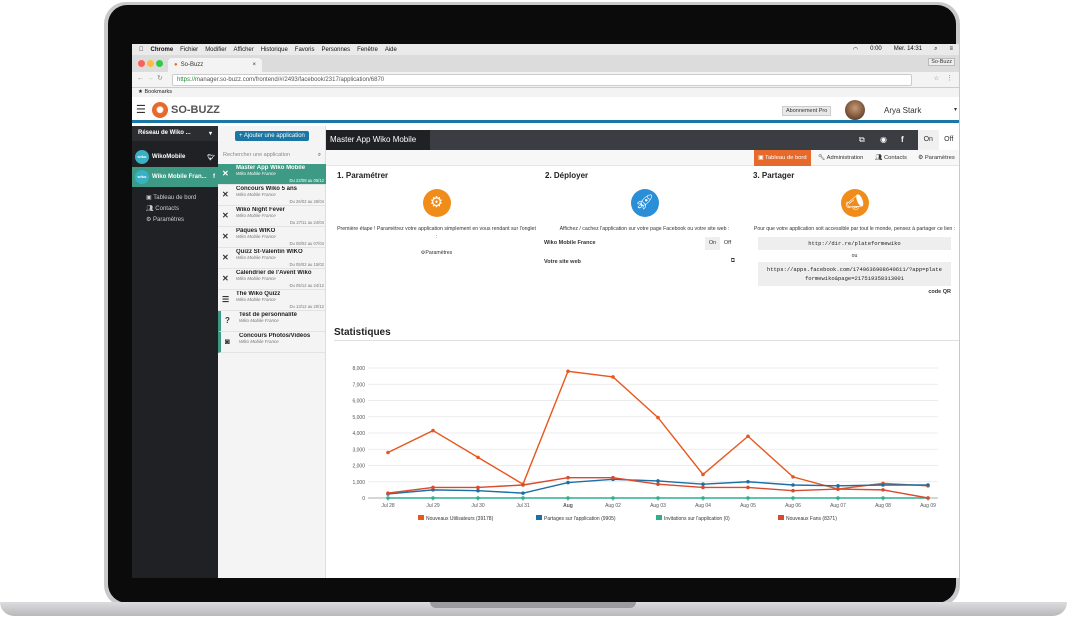 The image size is (1067, 635). Describe the element at coordinates (935, 49) in the screenshot. I see `search-icon: ⌕` at that location.